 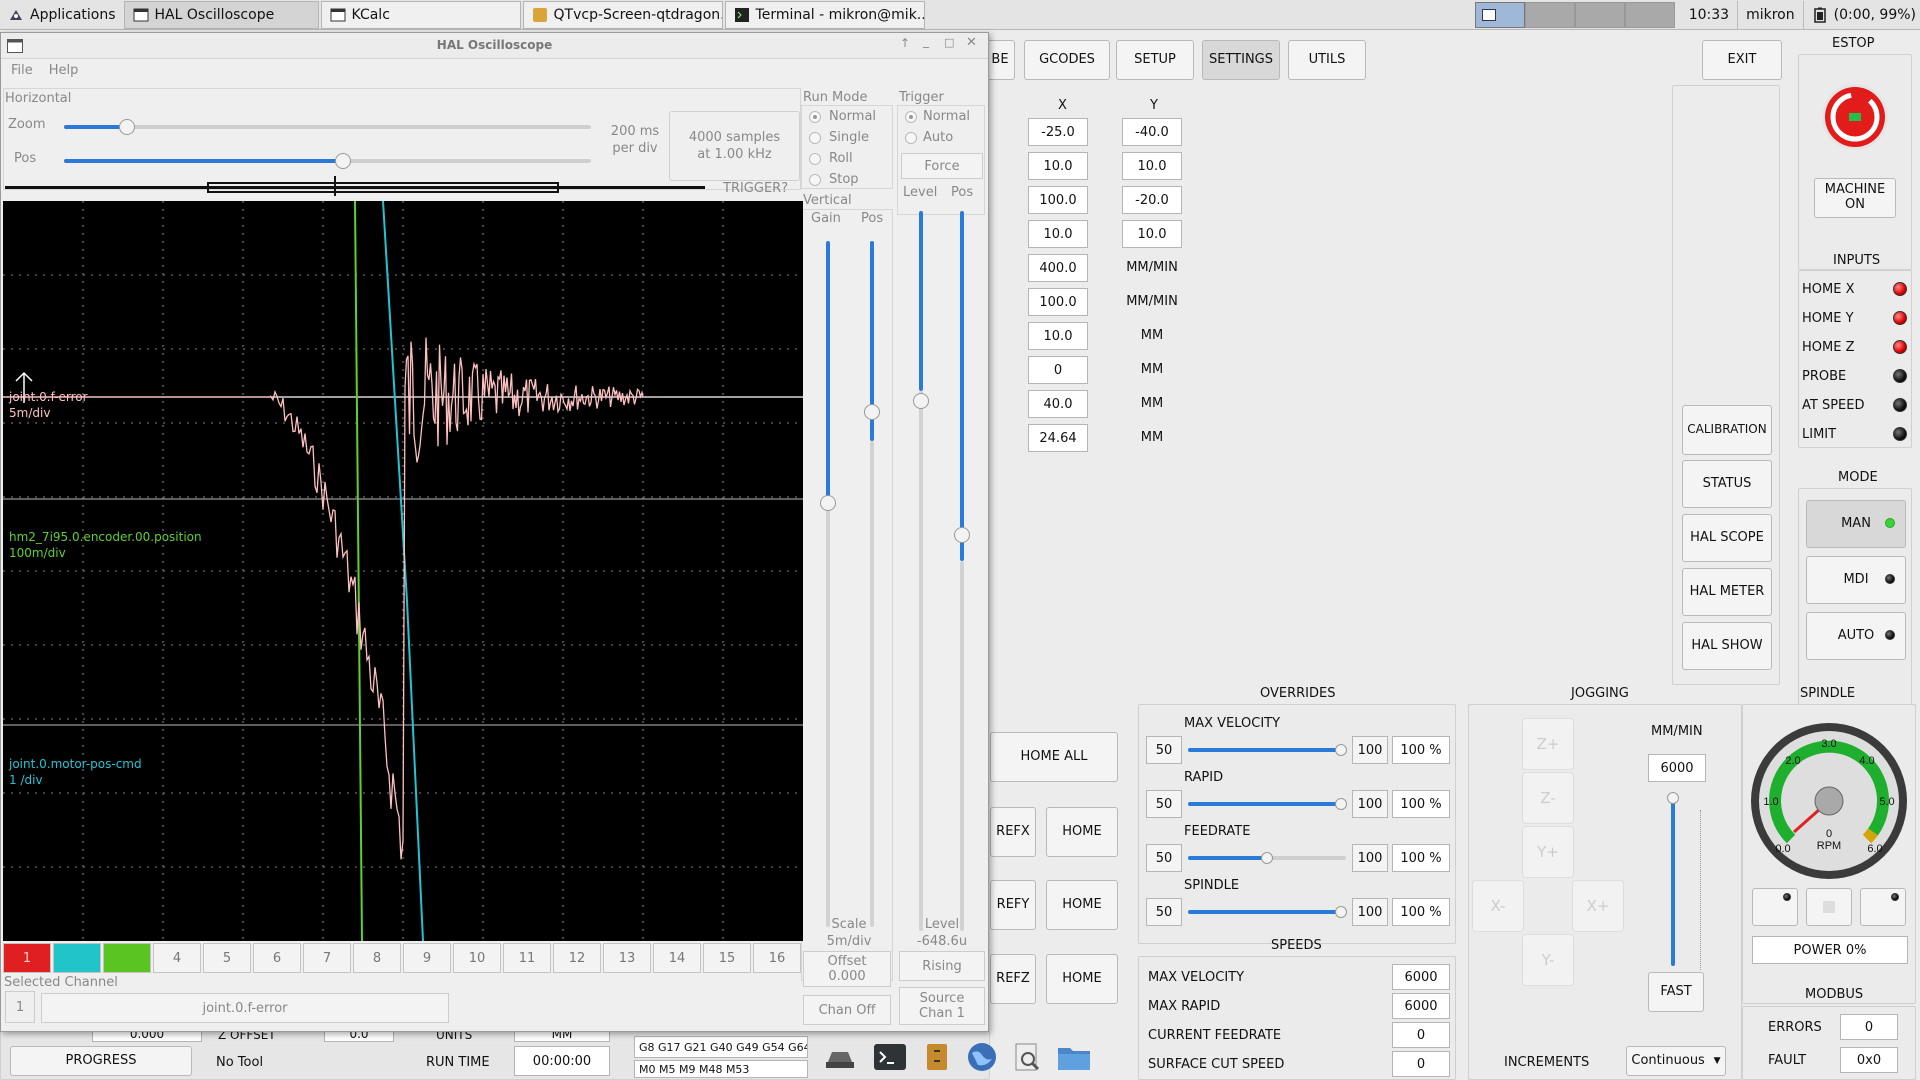 I want to click on jog-y-plus-button: Y+, so click(x=1548, y=852).